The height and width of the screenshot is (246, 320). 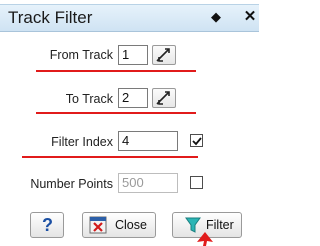 I want to click on number-points-checkbox, so click(x=196, y=182).